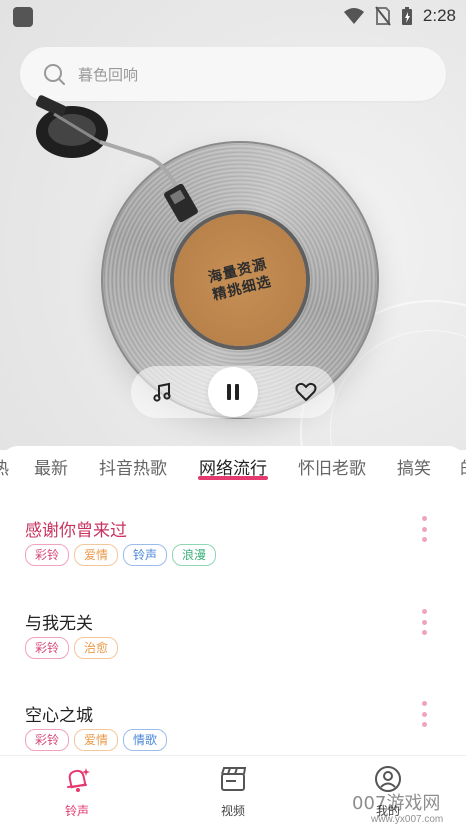  What do you see at coordinates (116, 159) in the screenshot?
I see `tonearm-icon` at bounding box center [116, 159].